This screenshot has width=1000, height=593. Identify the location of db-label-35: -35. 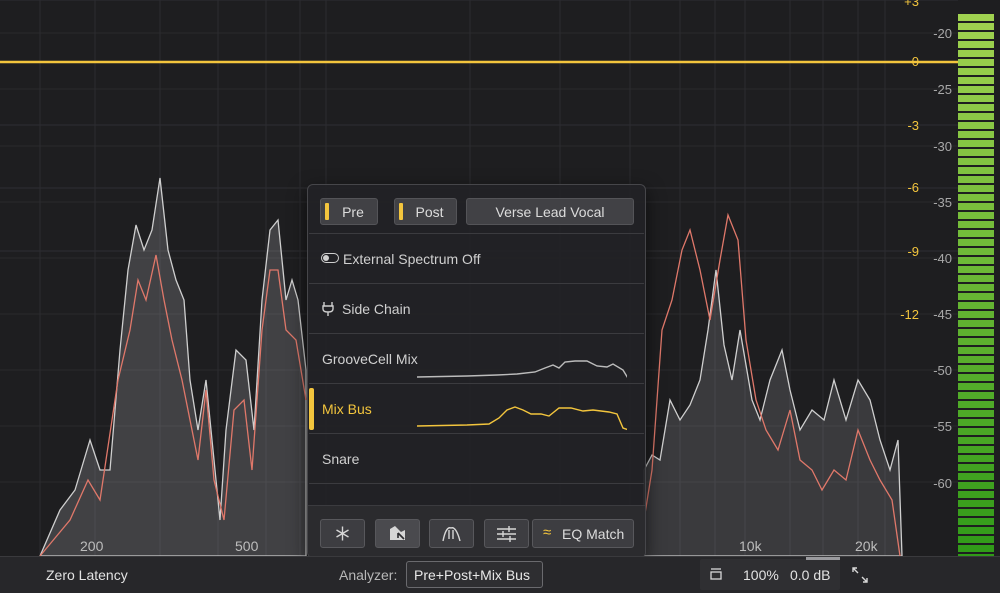
(942, 202).